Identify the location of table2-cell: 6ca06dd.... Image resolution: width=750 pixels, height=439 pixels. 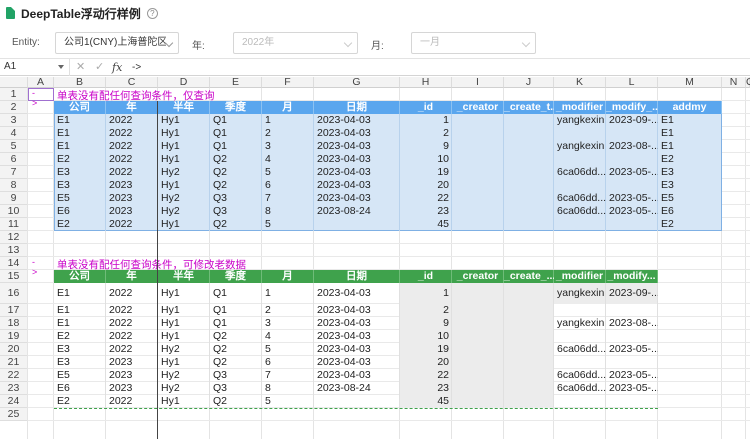
(580, 375).